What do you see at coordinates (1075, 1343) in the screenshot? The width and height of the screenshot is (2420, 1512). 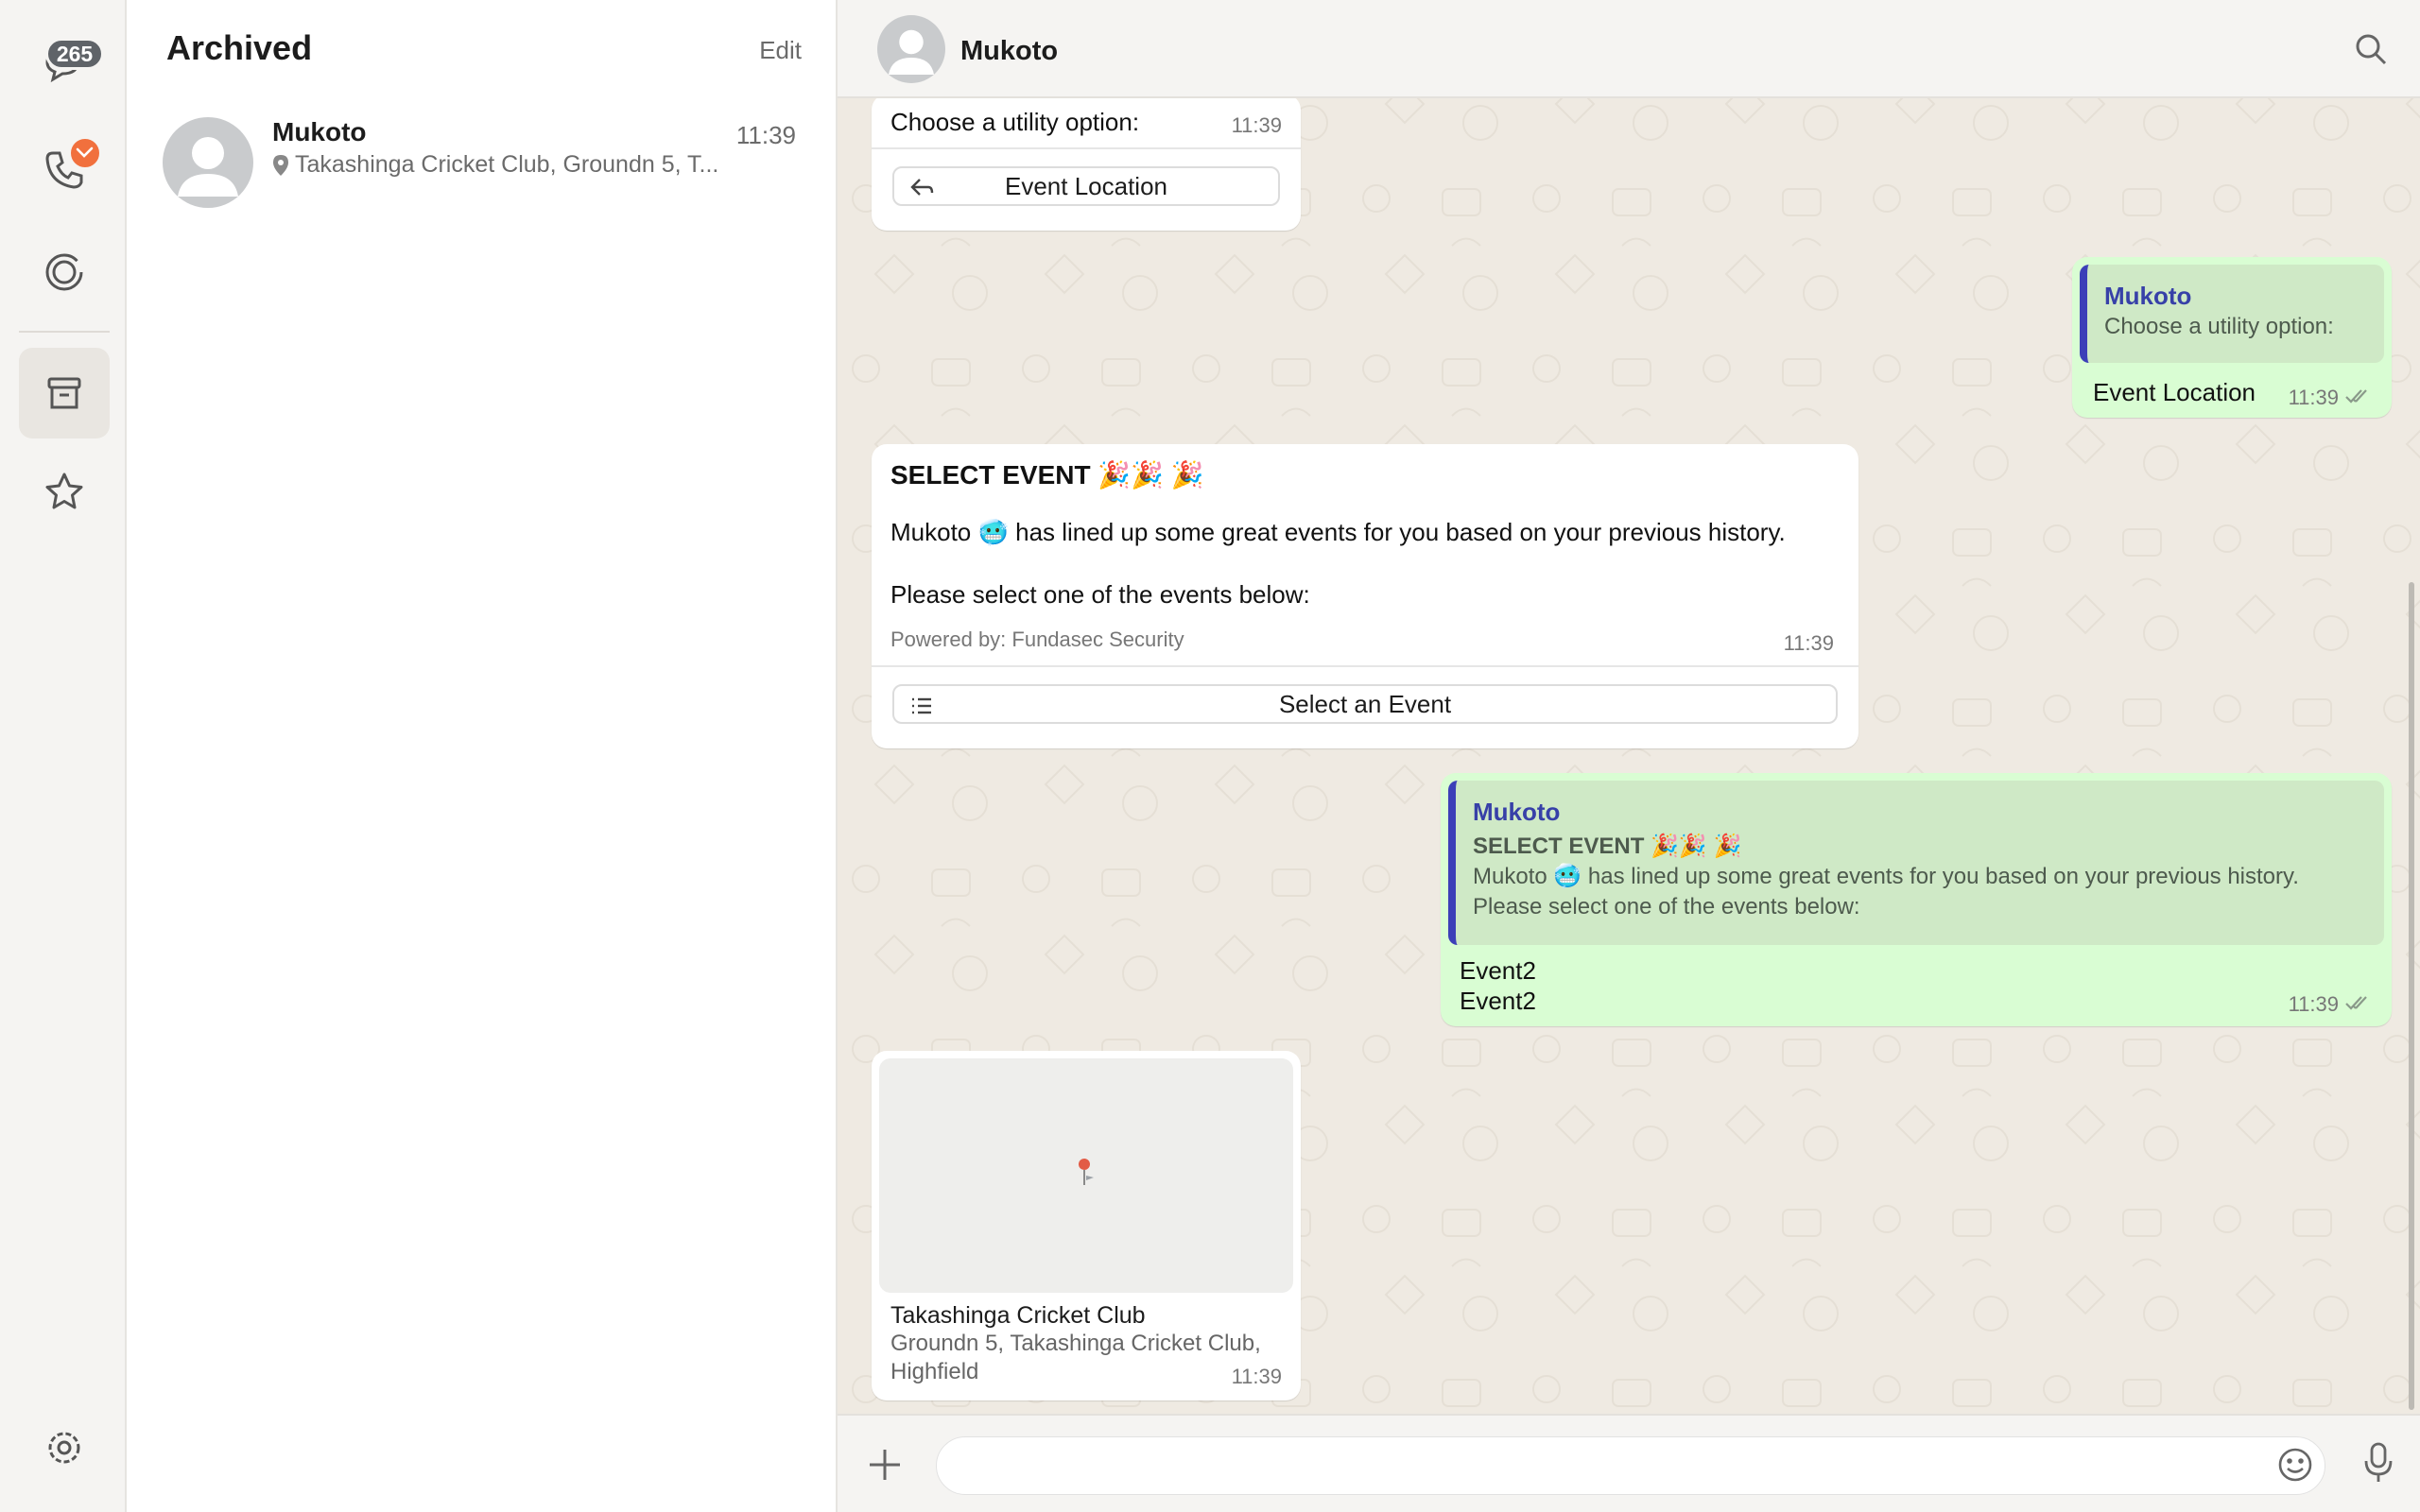 I see `place-address: Groundn 5, Takashinga Cricket Club,` at bounding box center [1075, 1343].